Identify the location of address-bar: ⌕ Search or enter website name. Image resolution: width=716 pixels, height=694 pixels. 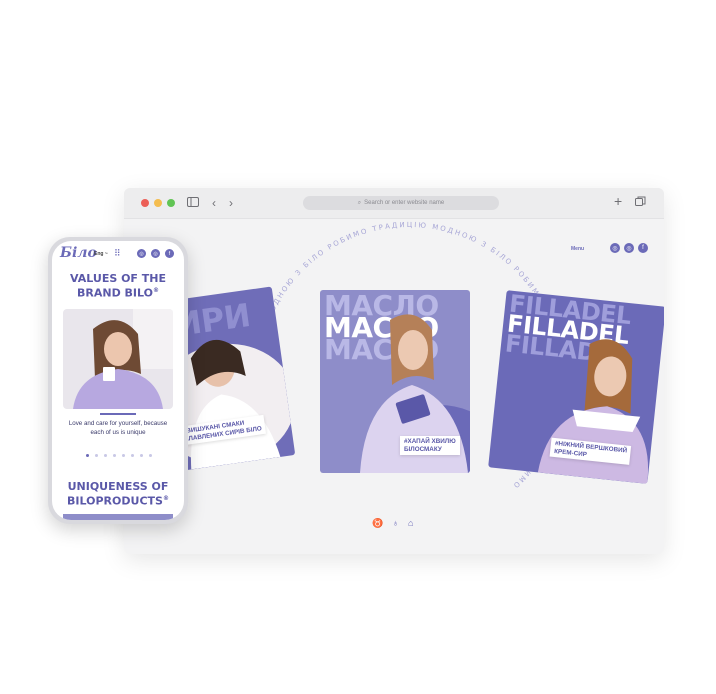
(401, 203).